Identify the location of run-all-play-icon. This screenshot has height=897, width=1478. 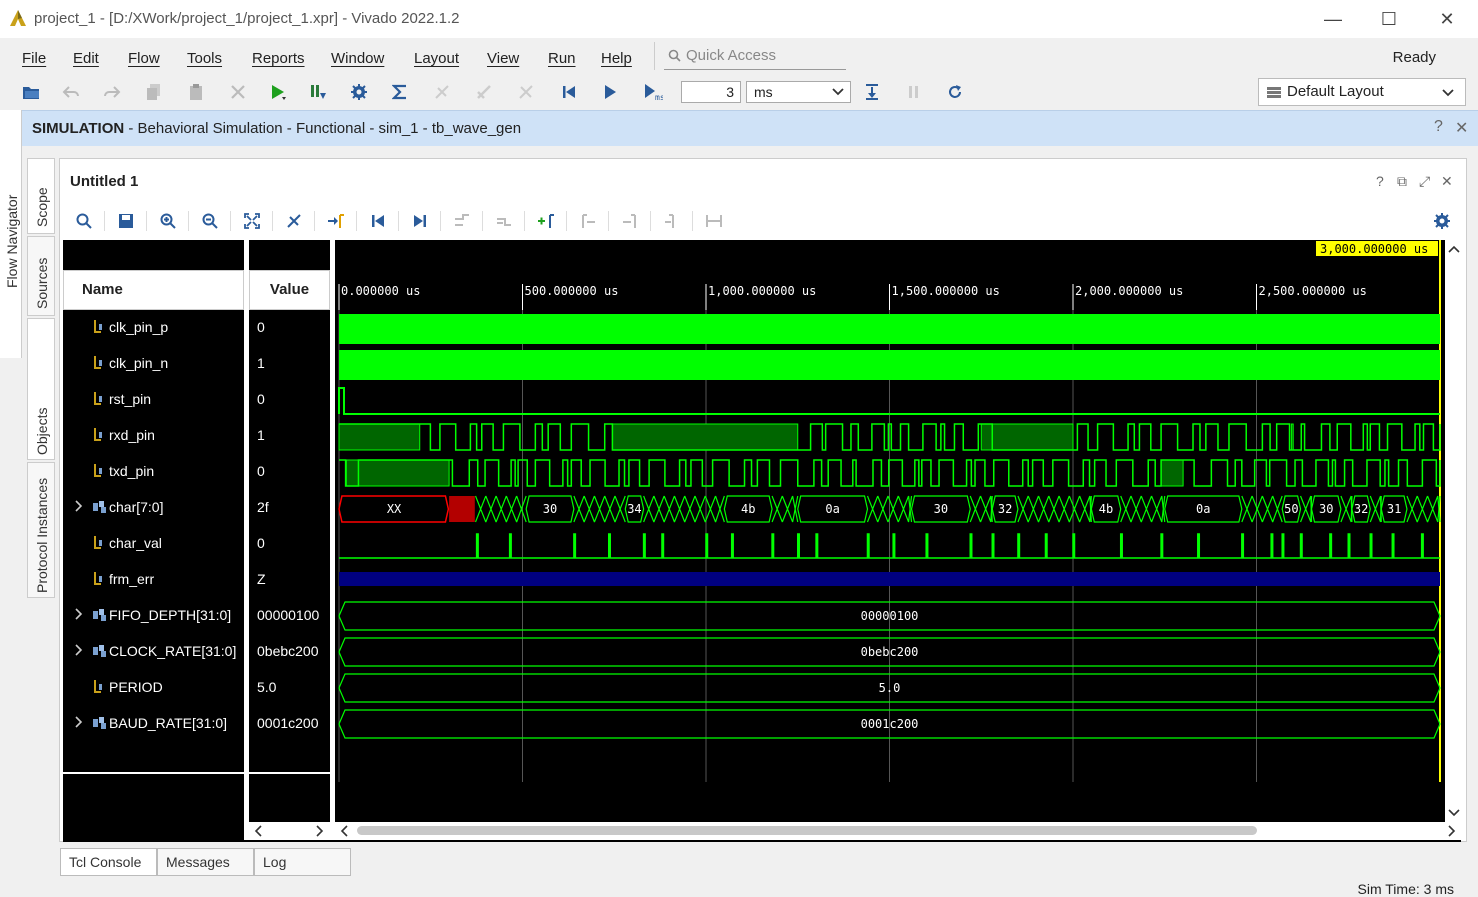
(610, 92).